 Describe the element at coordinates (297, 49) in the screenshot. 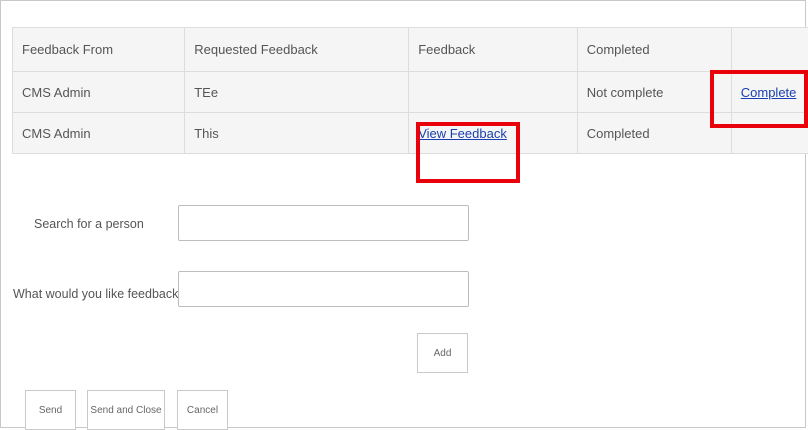

I see `column-header-requested-feedback: Requested Feedback` at that location.